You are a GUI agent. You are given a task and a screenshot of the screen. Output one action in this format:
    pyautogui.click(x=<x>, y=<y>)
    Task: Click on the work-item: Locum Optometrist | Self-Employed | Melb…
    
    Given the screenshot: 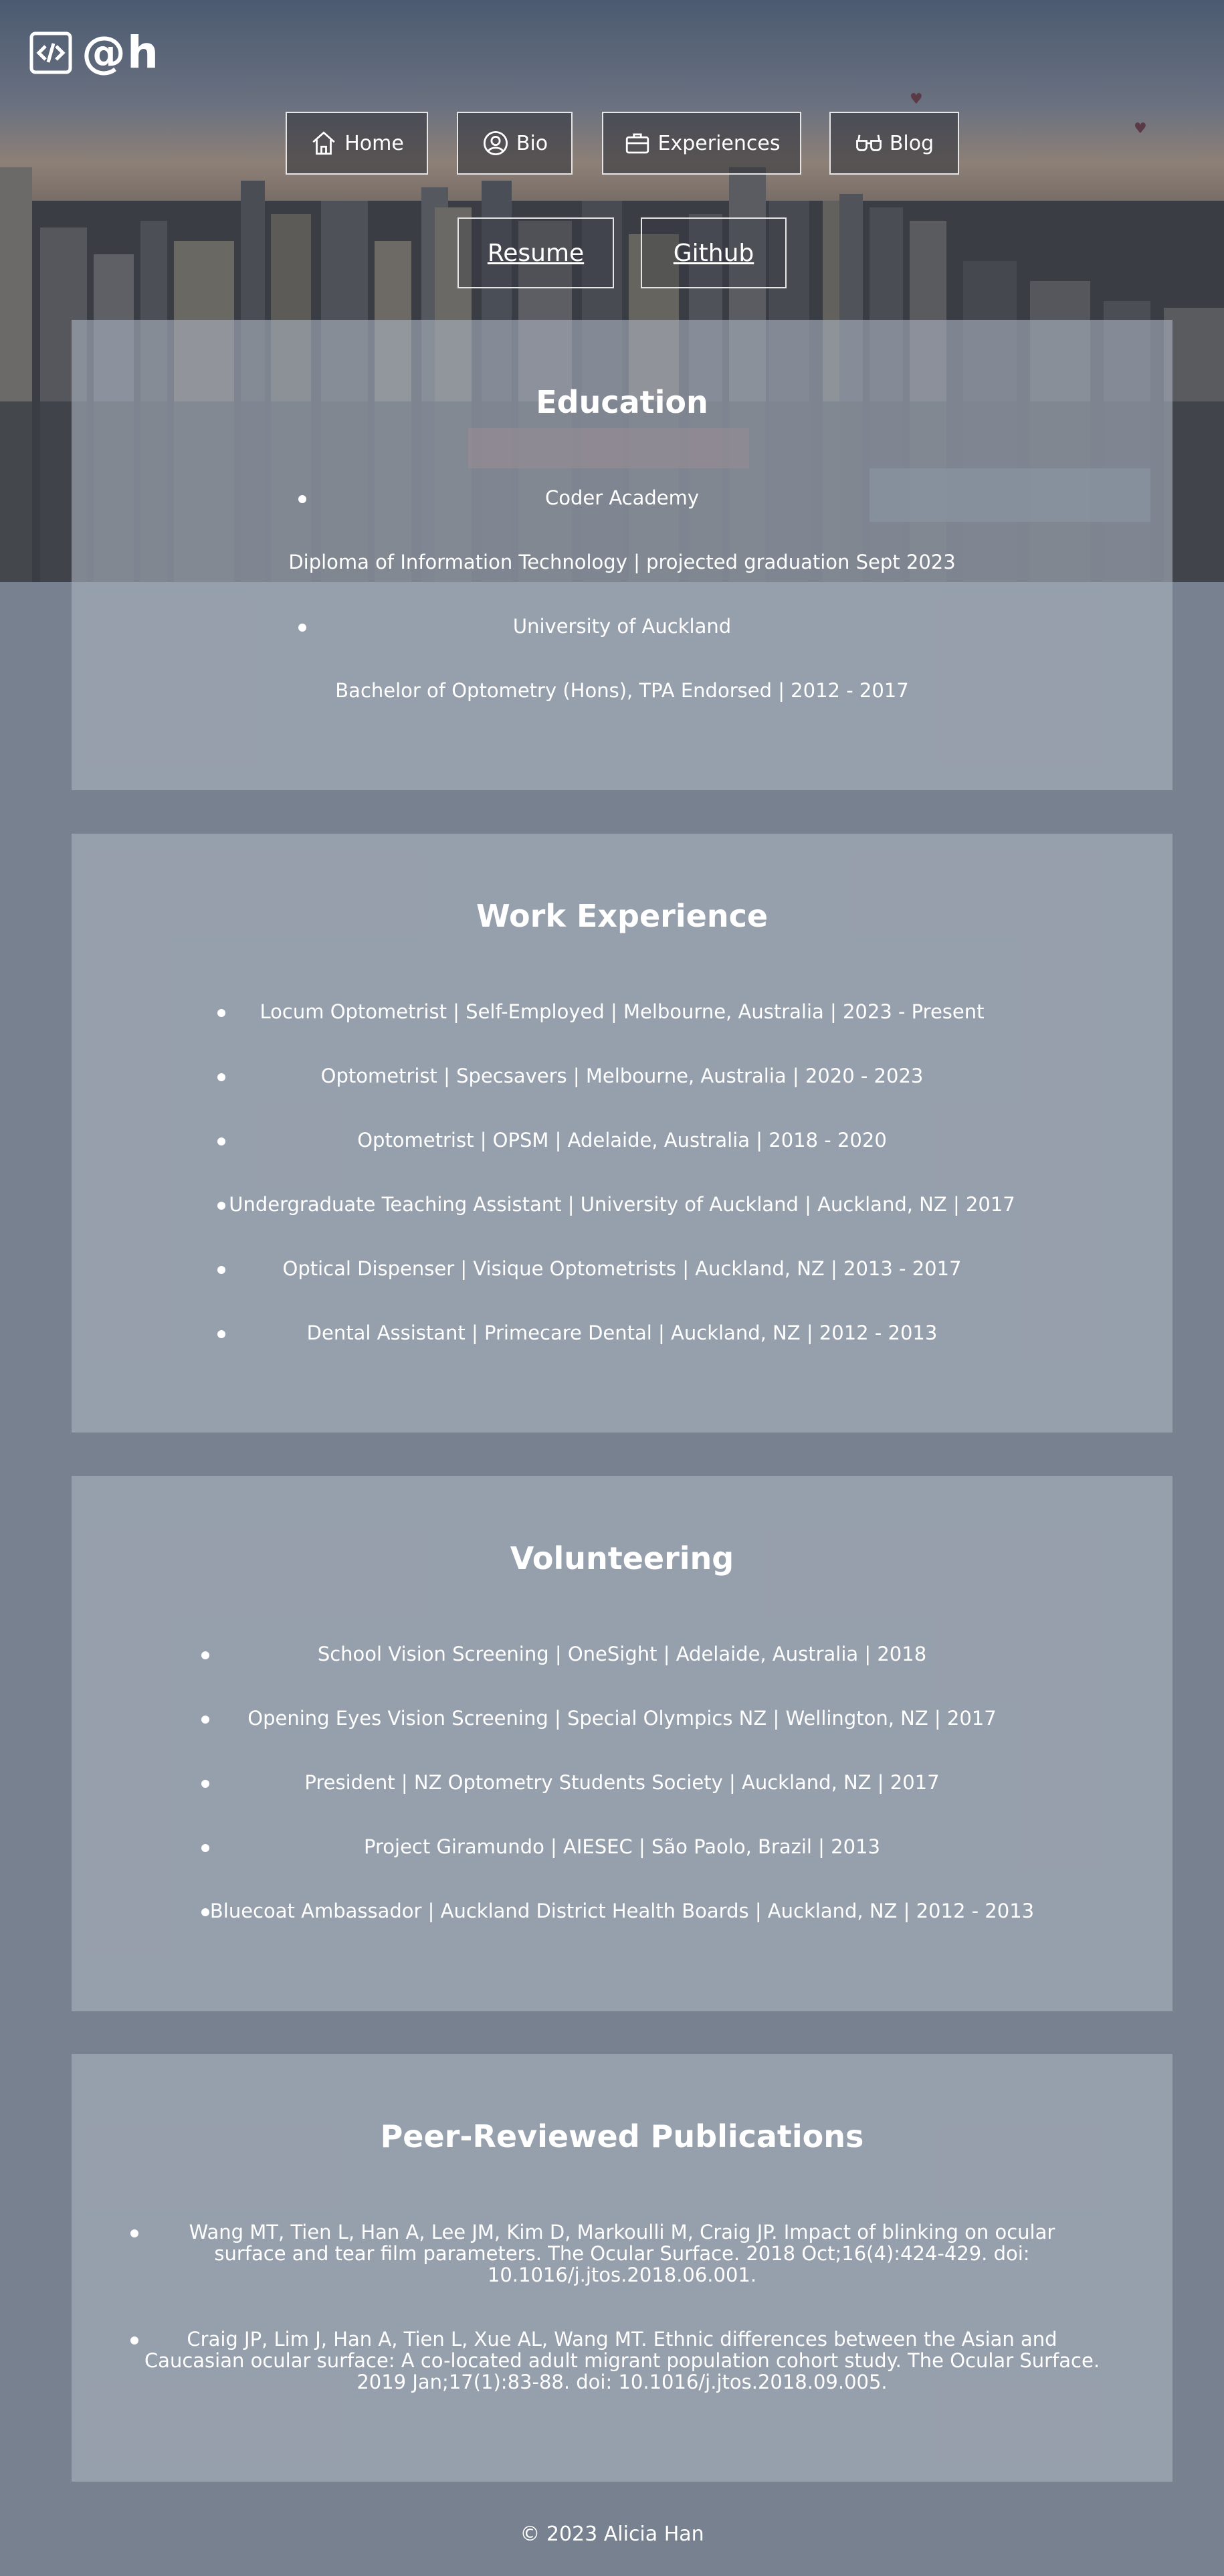 What is the action you would take?
    pyautogui.click(x=622, y=1012)
    